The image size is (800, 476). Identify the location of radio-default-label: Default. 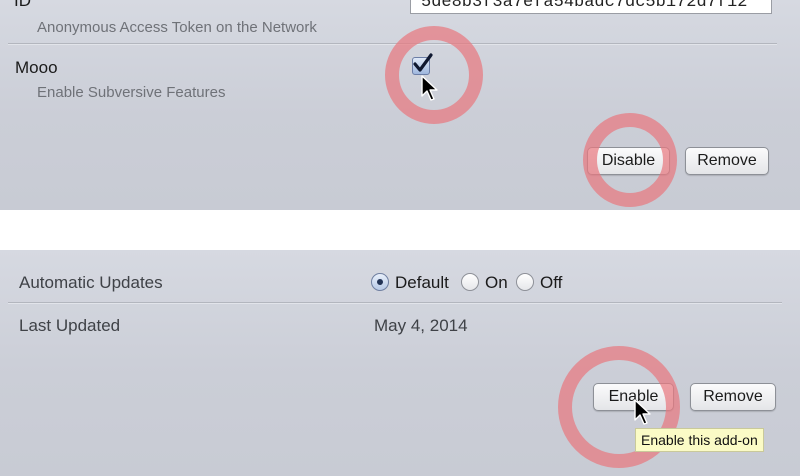
(422, 283).